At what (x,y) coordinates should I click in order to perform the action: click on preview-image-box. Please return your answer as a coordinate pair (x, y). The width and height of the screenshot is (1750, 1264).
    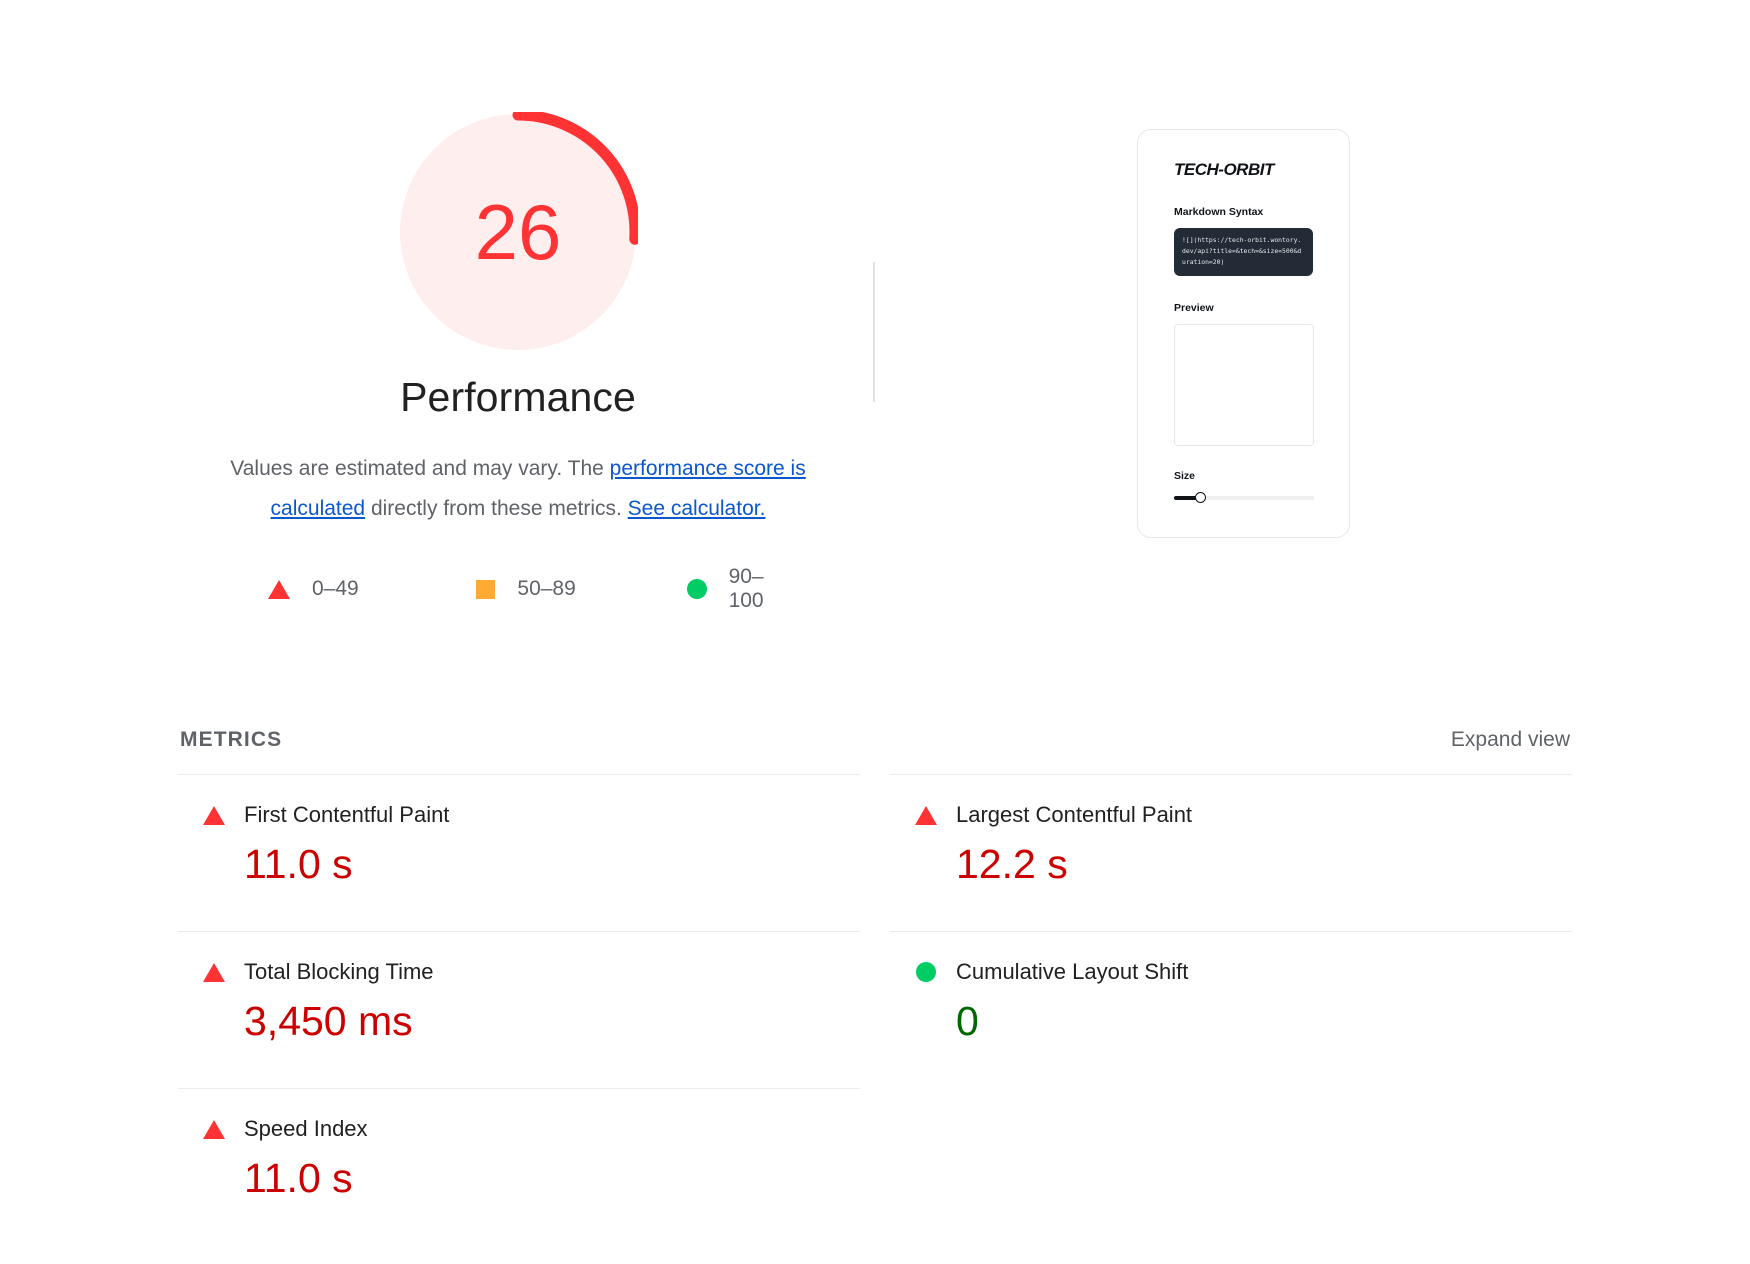
    Looking at the image, I should click on (1244, 384).